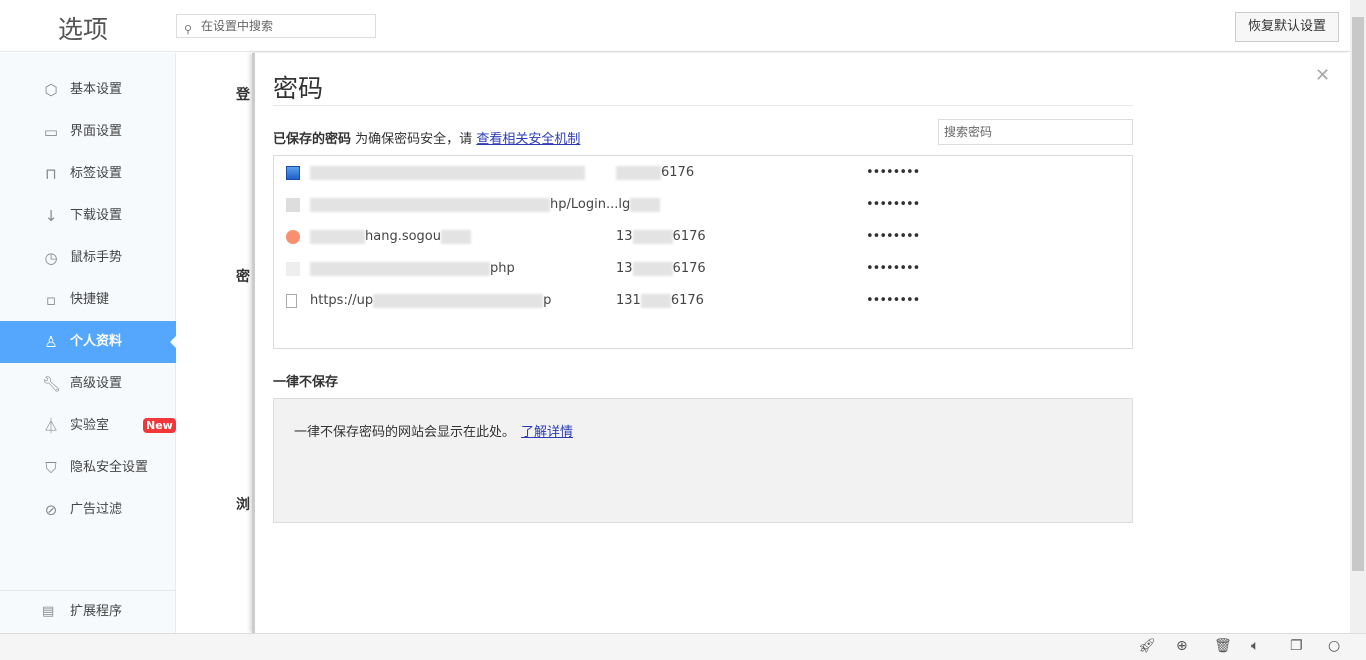 This screenshot has height=660, width=1366. I want to click on hexagon-gear-icon: ⬡, so click(51, 90).